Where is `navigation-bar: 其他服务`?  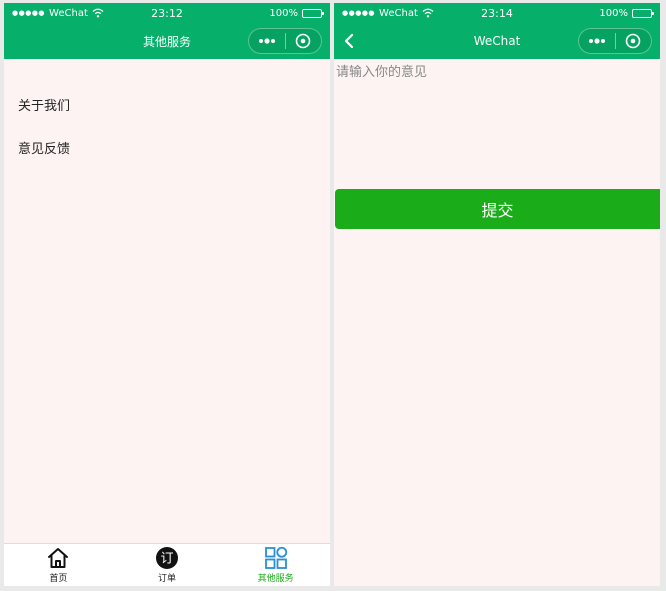 navigation-bar: 其他服务 is located at coordinates (167, 41).